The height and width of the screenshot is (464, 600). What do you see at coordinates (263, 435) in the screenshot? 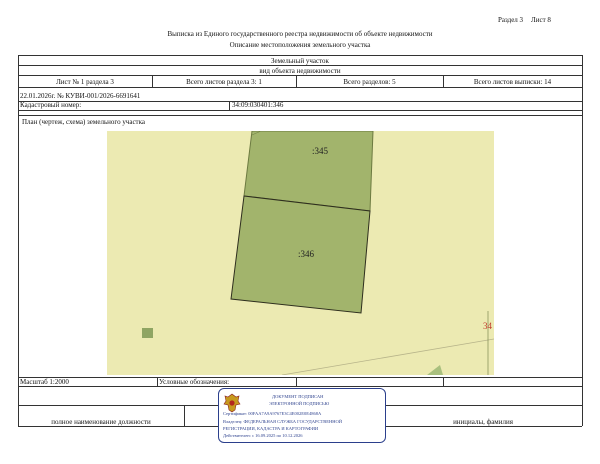
I see `stamp-valid: Действителен: с 16.09.2025 по 10.12.2026` at bounding box center [263, 435].